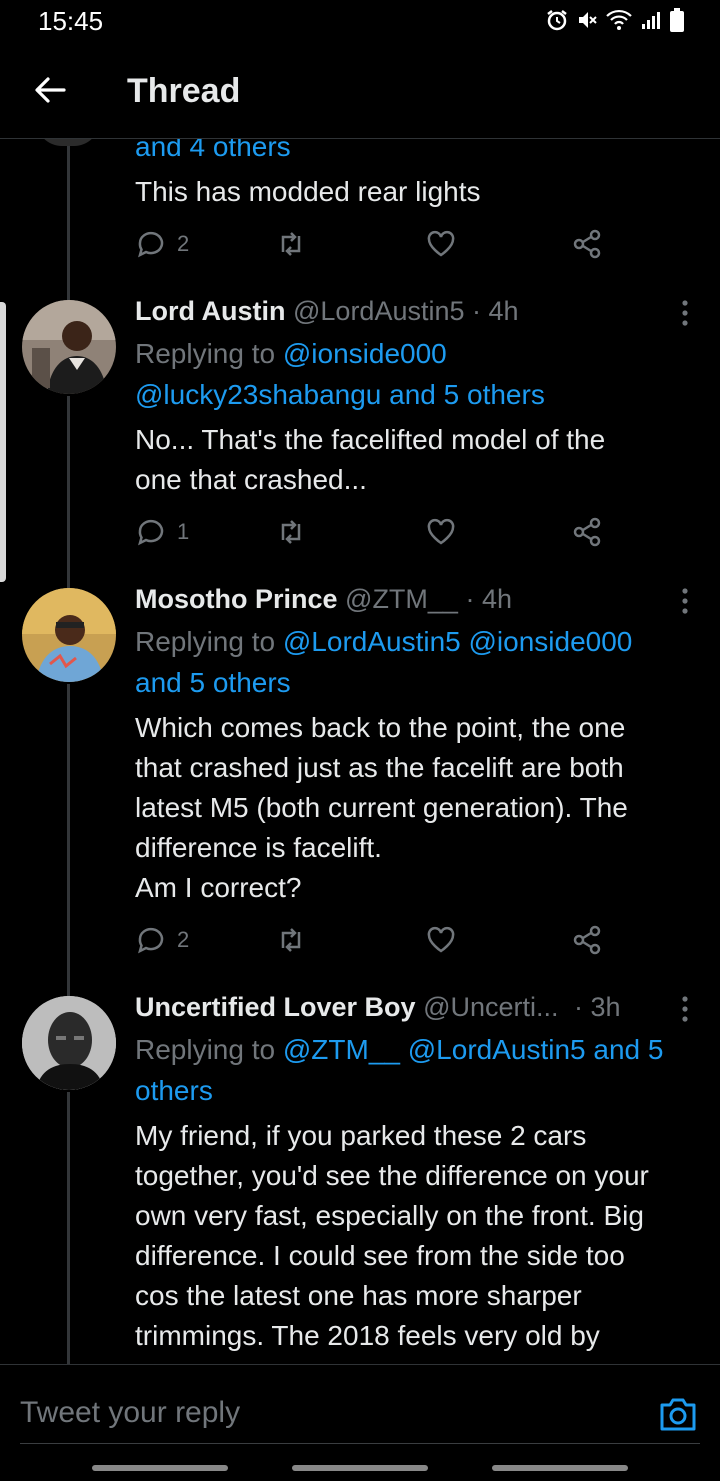 Image resolution: width=720 pixels, height=1481 pixels. Describe the element at coordinates (458, 641) in the screenshot. I see `mention-link: @LordAustin5 @ionside000` at that location.